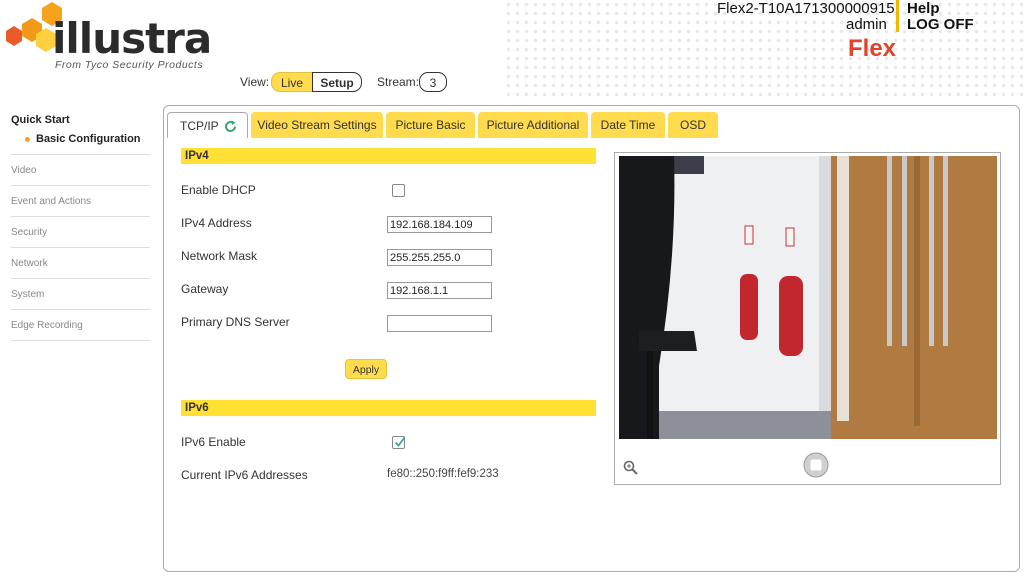  I want to click on ipv4-address-input, so click(439, 224).